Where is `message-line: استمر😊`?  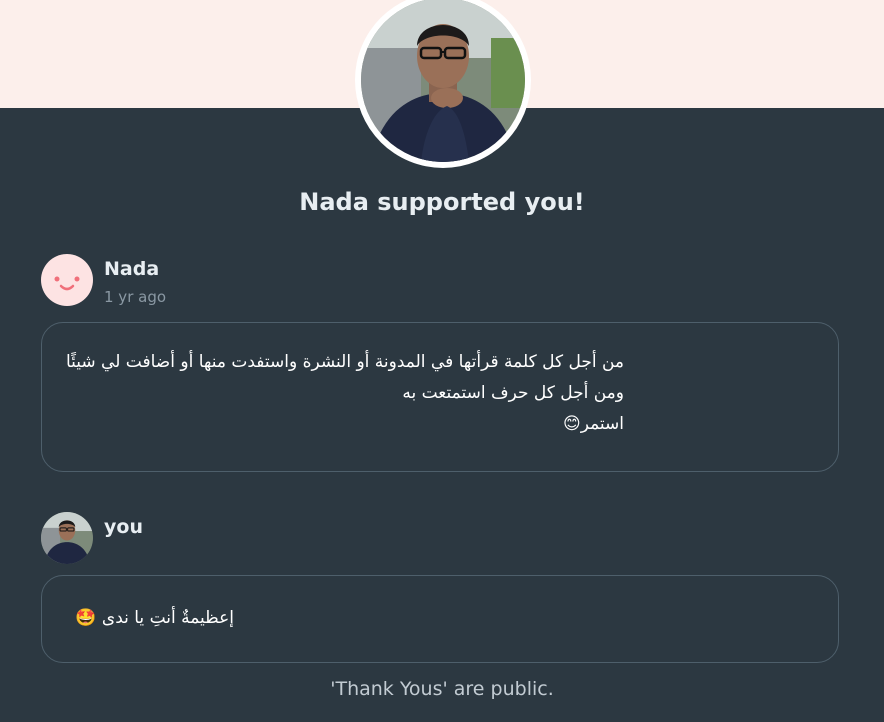
message-line: استمر😊 is located at coordinates (593, 424).